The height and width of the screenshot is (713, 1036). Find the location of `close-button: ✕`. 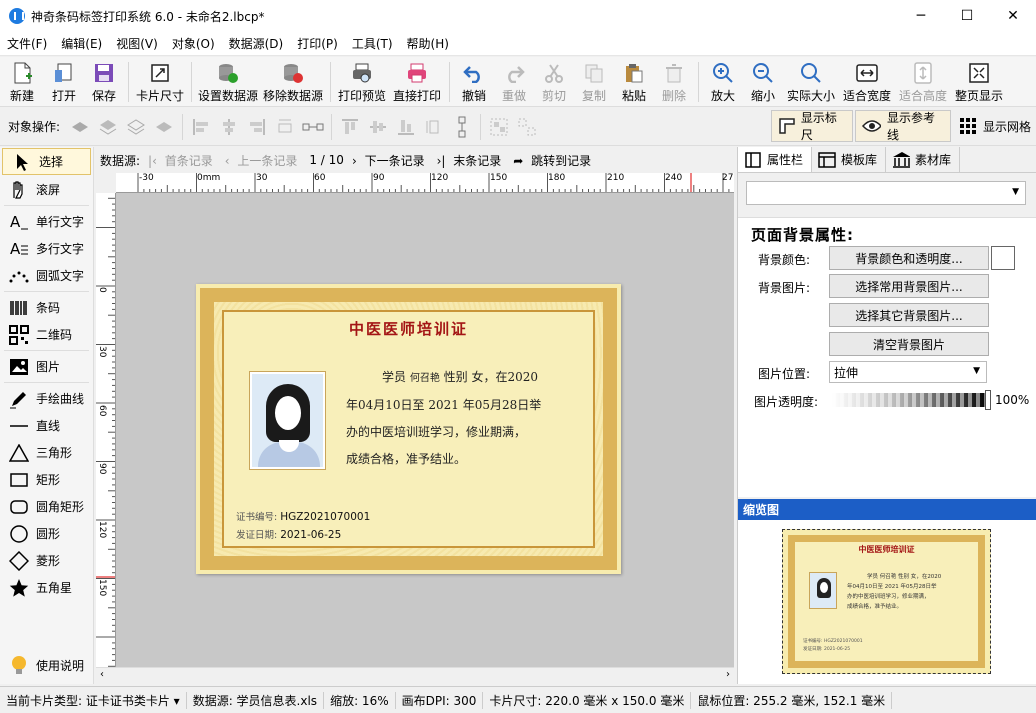

close-button: ✕ is located at coordinates (1013, 16).